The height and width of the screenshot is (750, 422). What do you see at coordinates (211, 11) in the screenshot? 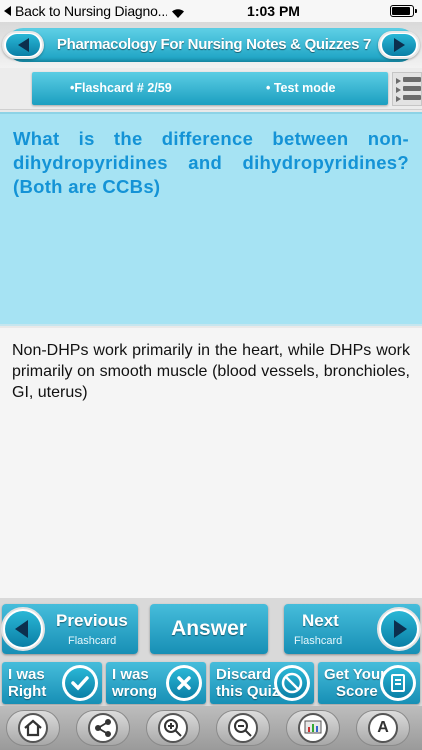
I see `status-bar: Back to Nursing Diagno... 1:03 PM` at bounding box center [211, 11].